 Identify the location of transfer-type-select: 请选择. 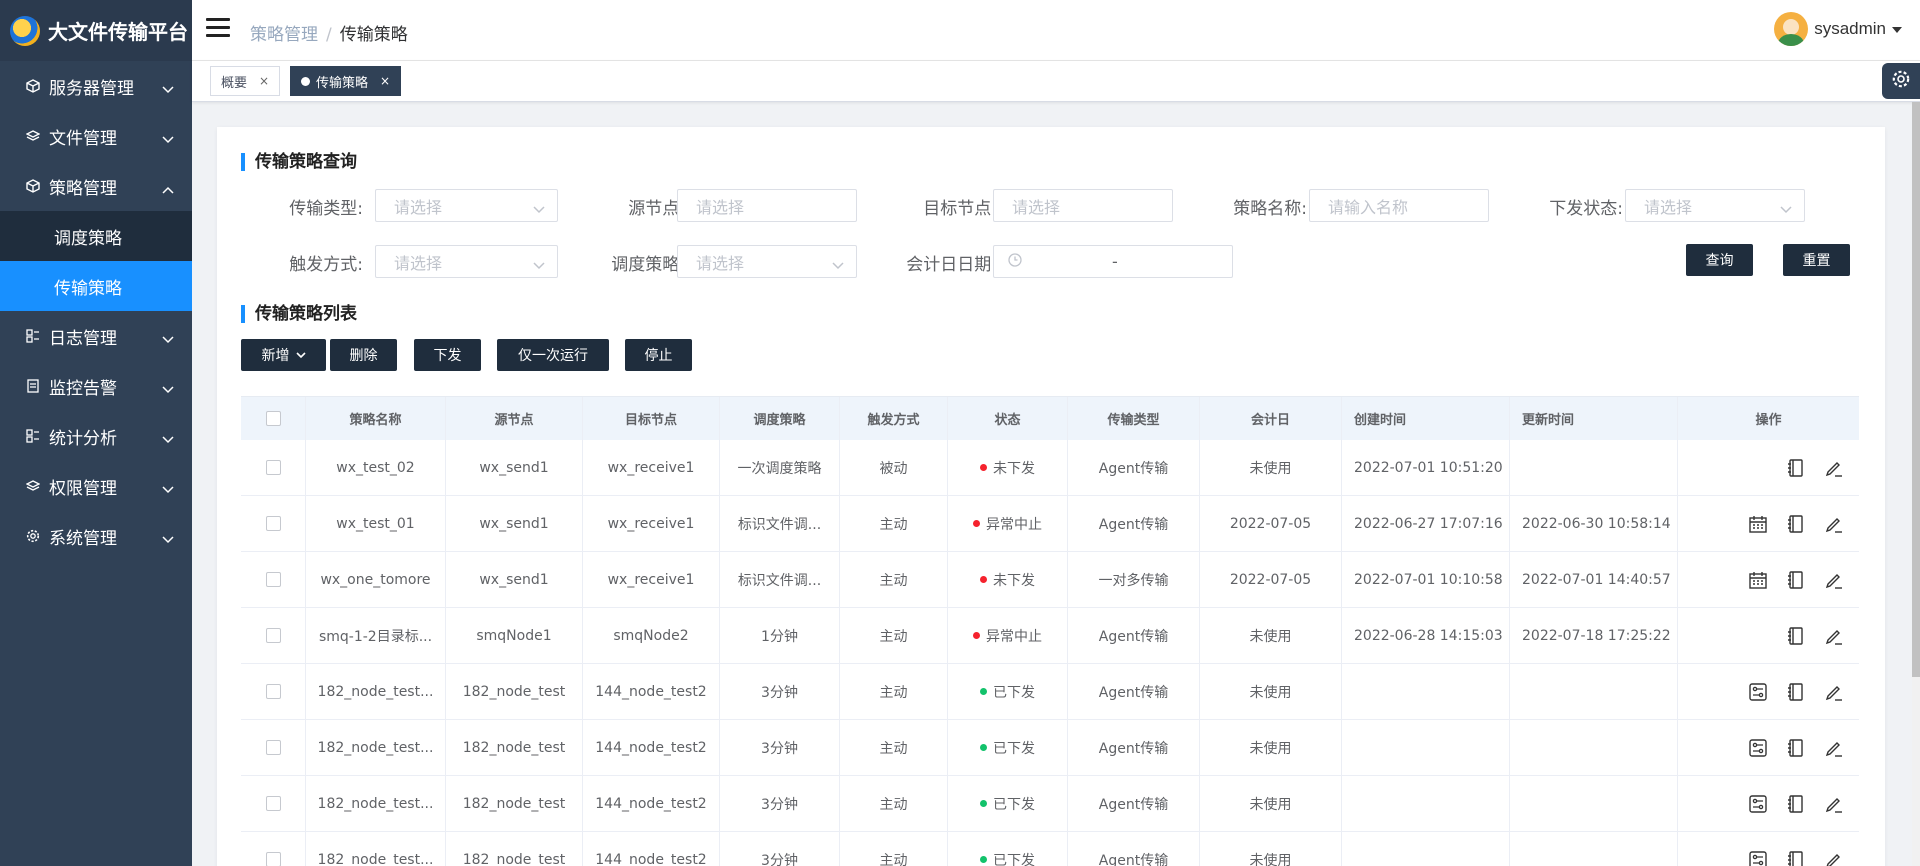
(466, 205).